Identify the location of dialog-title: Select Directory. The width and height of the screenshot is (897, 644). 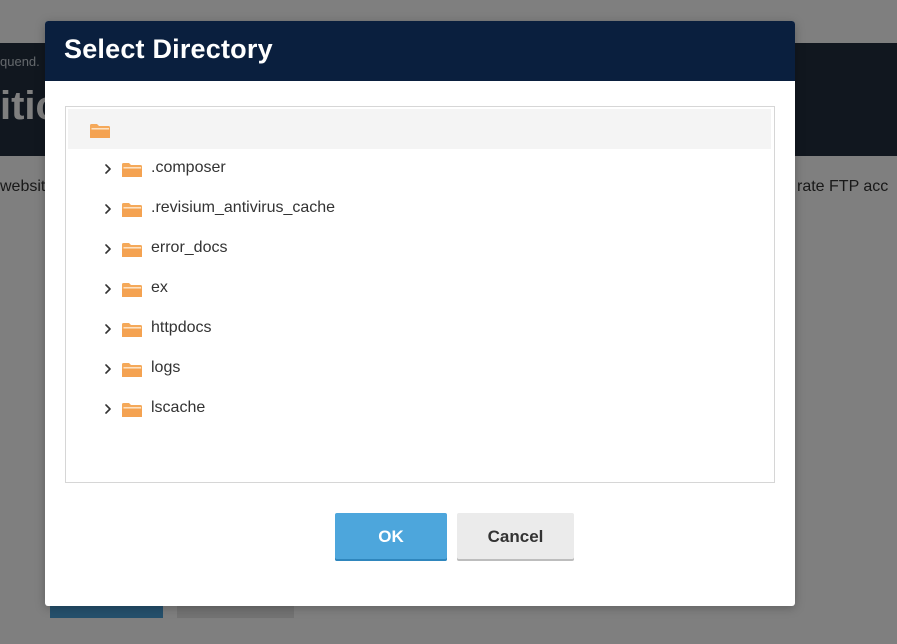
(168, 49).